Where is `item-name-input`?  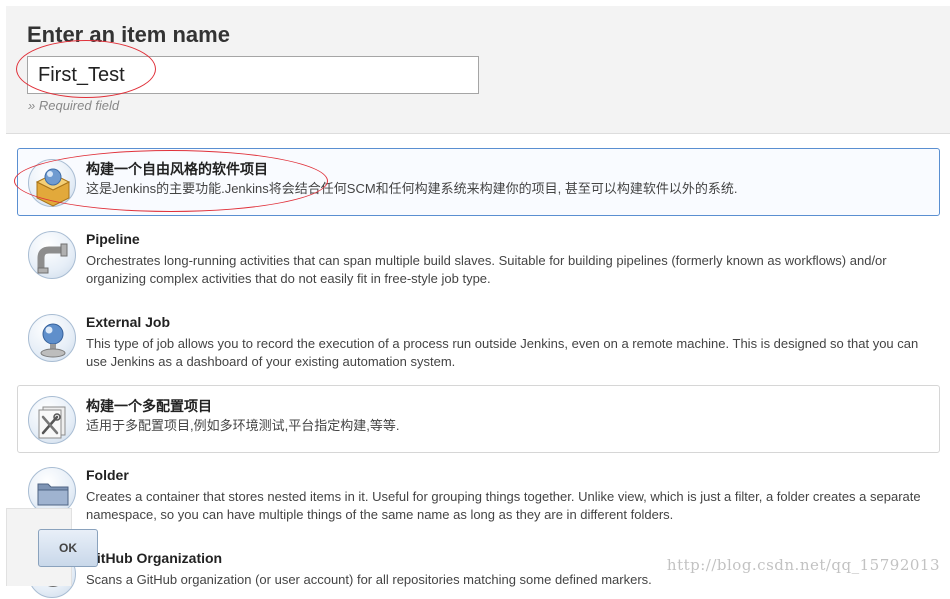 item-name-input is located at coordinates (253, 75).